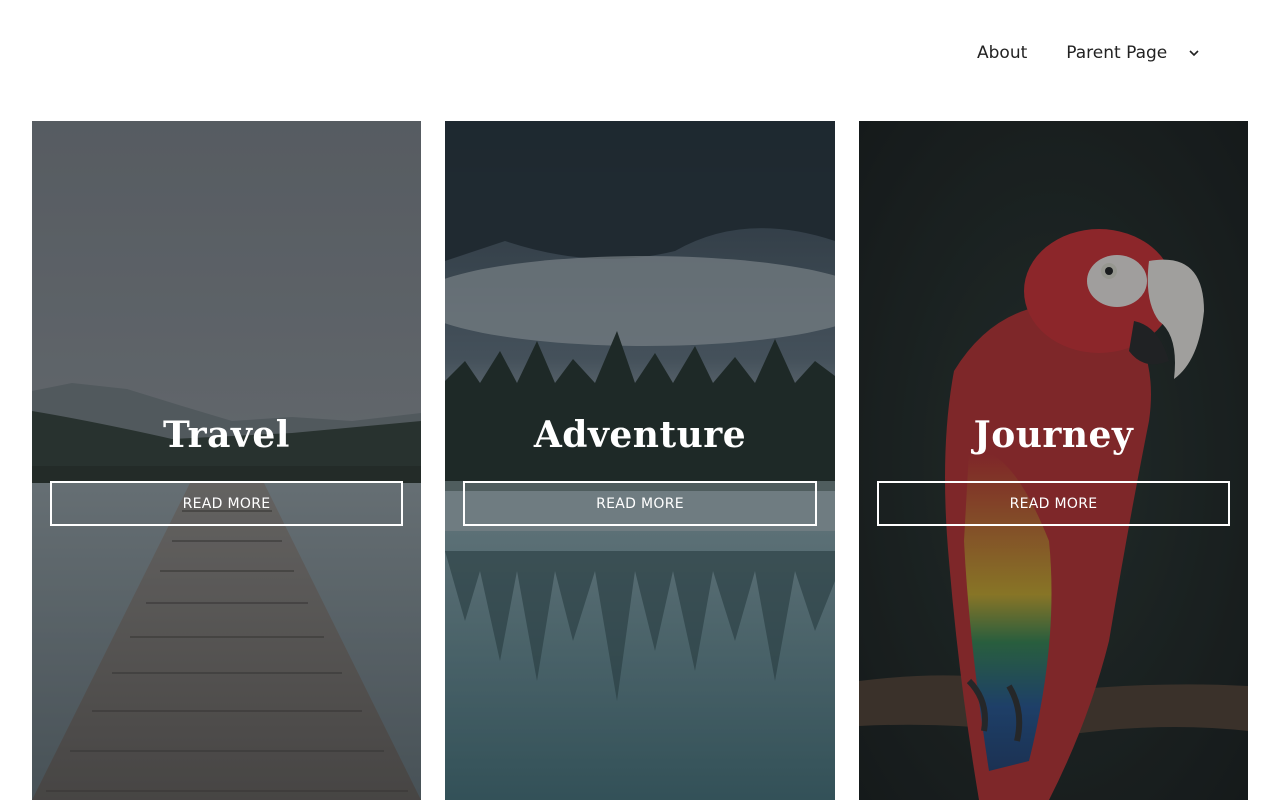 The width and height of the screenshot is (1280, 800). What do you see at coordinates (640, 54) in the screenshot?
I see `site-header: About Parent Page` at bounding box center [640, 54].